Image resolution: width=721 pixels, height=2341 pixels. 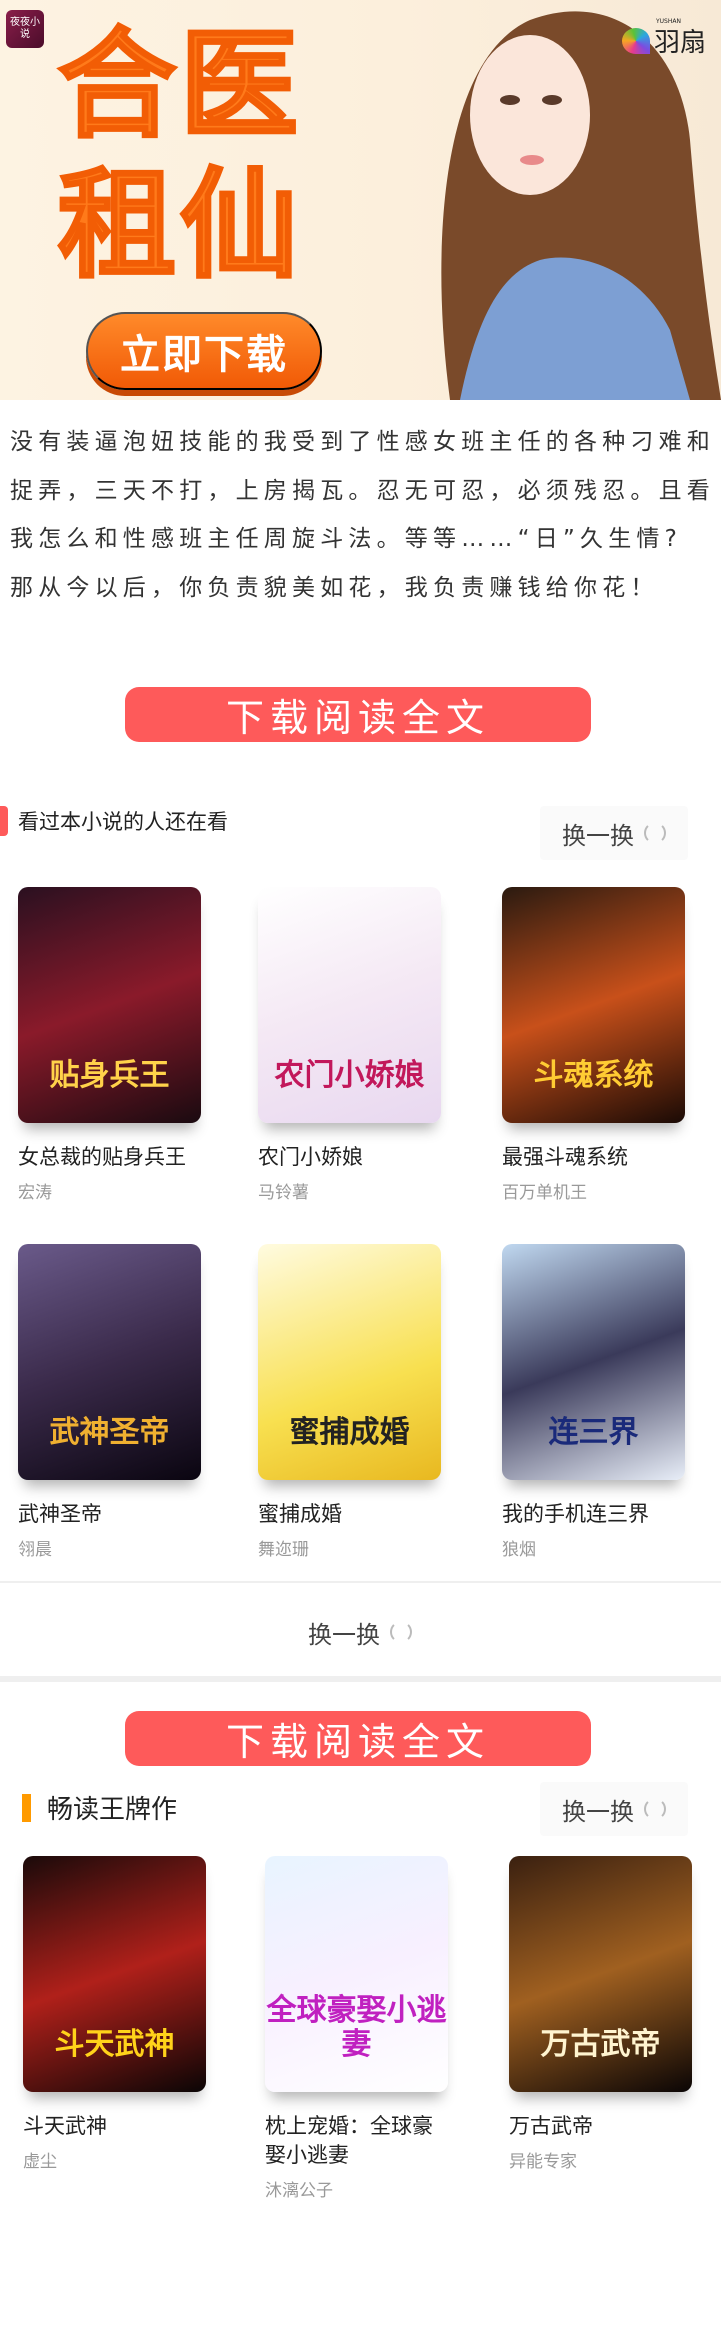 I want to click on book-title: 斗天武神, so click(x=113, y=2126).